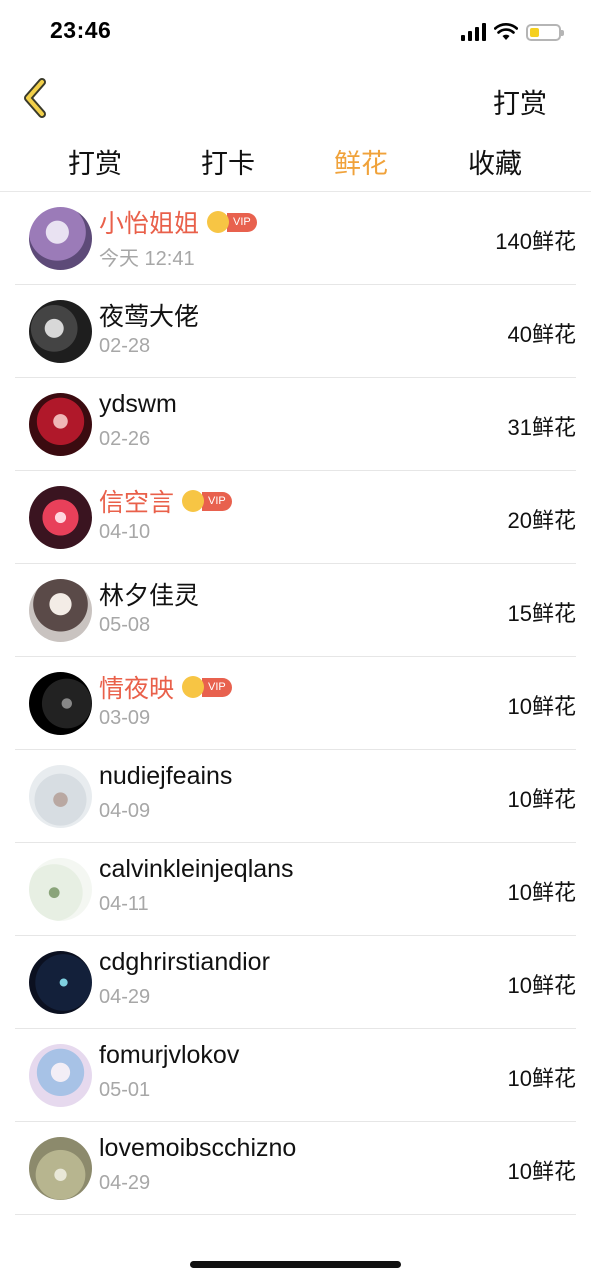 Image resolution: width=591 pixels, height=1280 pixels. I want to click on name-line: nudiejfeains, so click(165, 776).